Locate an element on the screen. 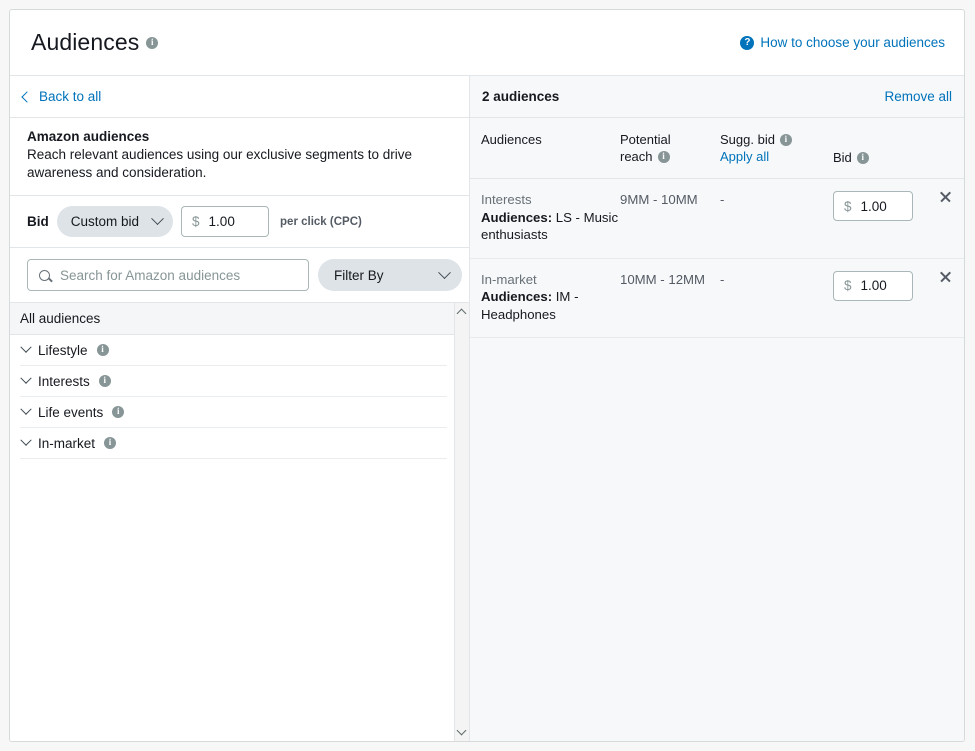 This screenshot has width=975, height=751. selected-header: 2 audiences Remove all is located at coordinates (717, 97).